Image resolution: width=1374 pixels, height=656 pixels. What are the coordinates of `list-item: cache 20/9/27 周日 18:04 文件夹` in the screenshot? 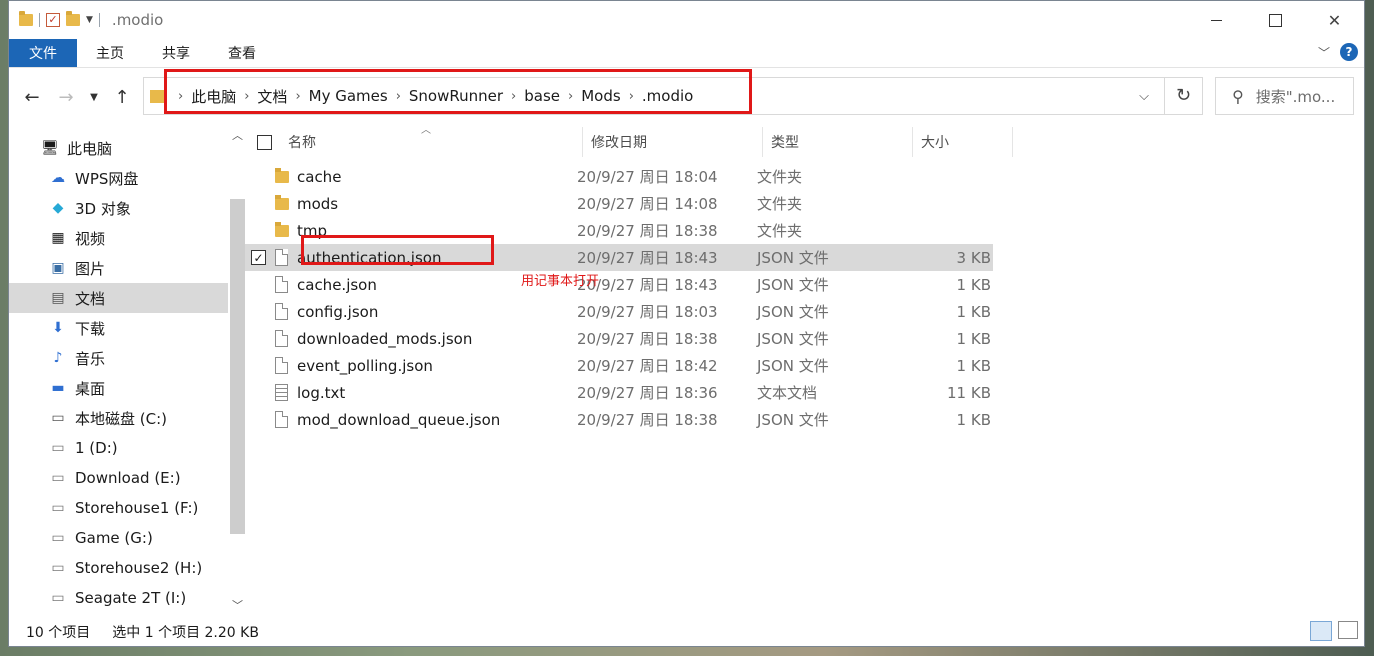 It's located at (619, 176).